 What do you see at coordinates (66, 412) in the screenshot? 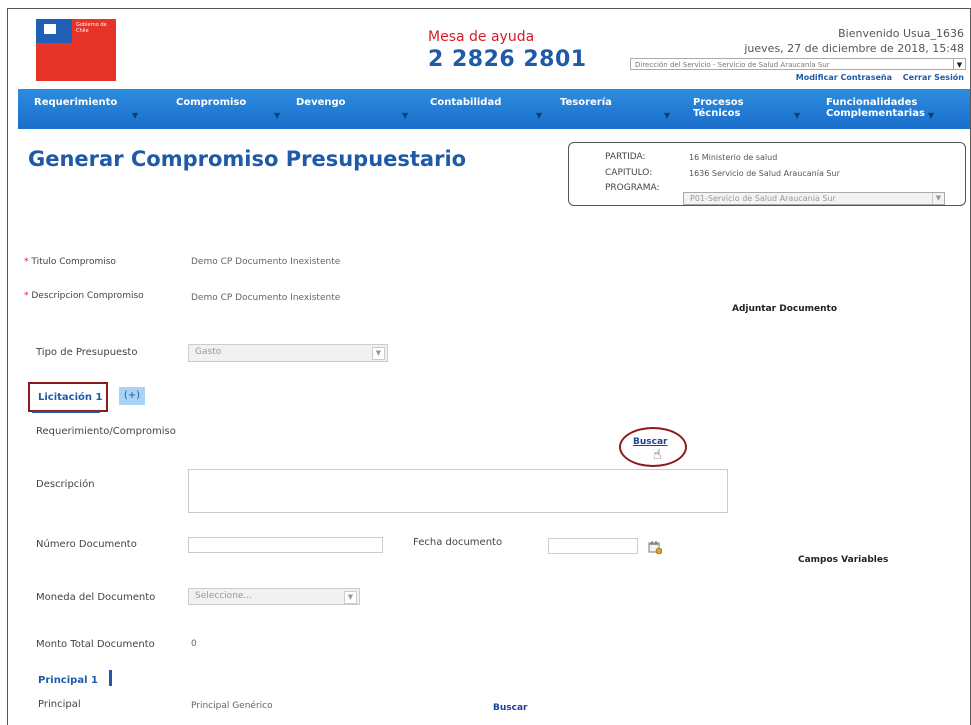
I see `tab-underline` at bounding box center [66, 412].